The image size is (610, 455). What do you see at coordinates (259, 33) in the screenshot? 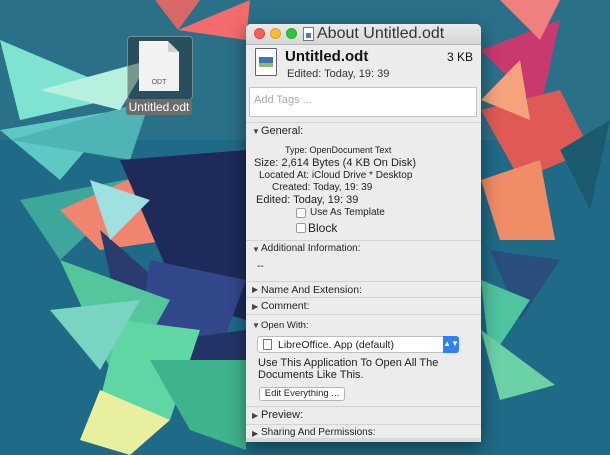
I see `close-button` at bounding box center [259, 33].